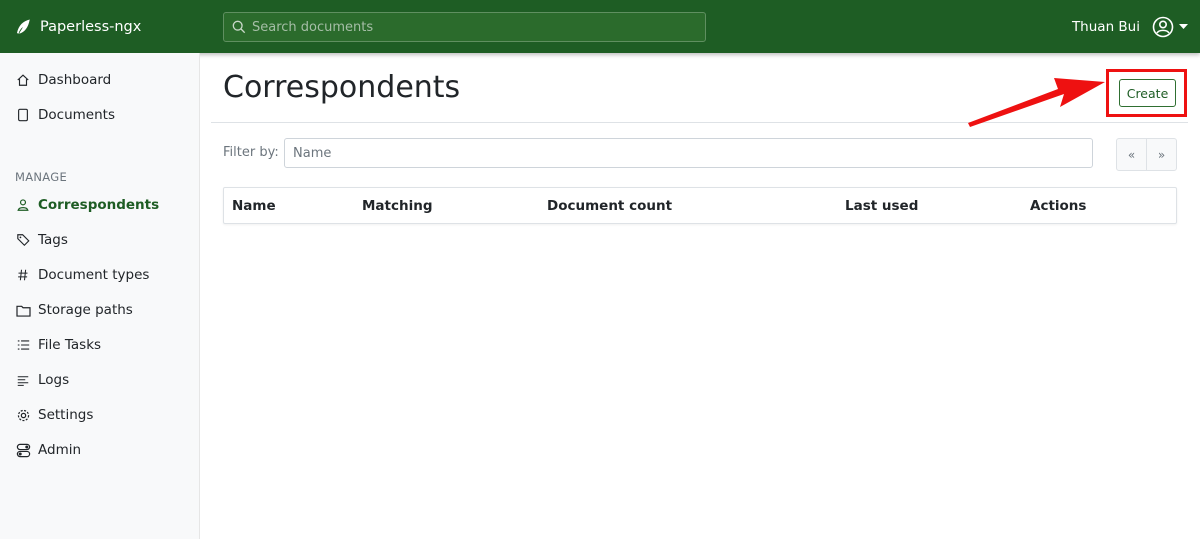 The height and width of the screenshot is (539, 1200). I want to click on sidebar-item-settings: Settings, so click(54, 415).